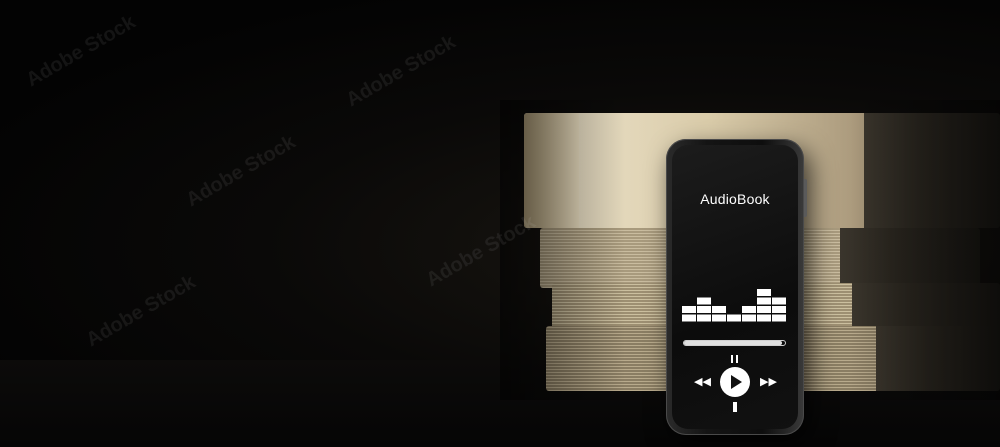 The height and width of the screenshot is (447, 1000). I want to click on smartphone: AudioBook ◀◀ ▶▶, so click(736, 287).